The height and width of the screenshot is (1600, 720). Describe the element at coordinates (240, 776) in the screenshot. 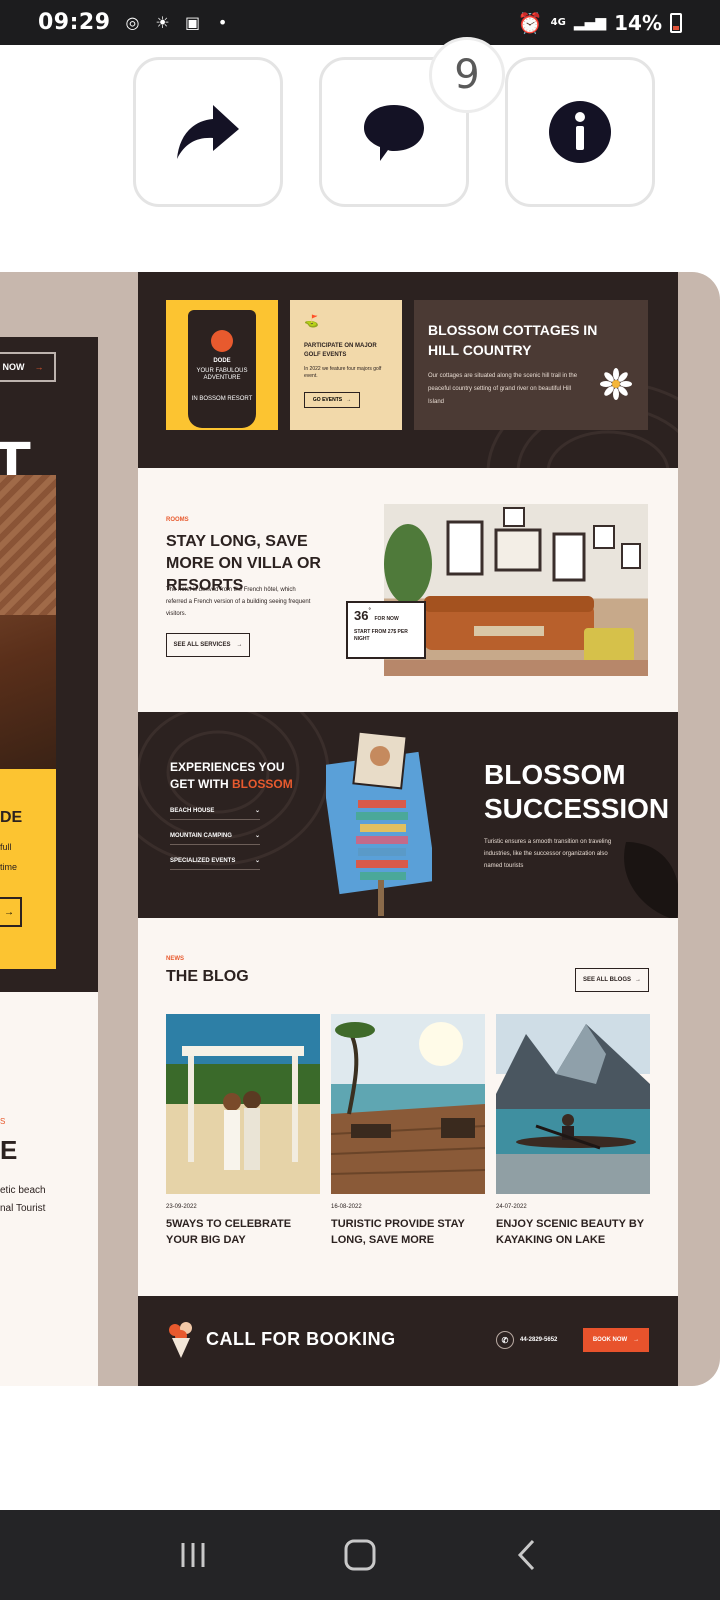

I see `experience-title: EXPERIENCES YOU GET WITH BLOSSOM` at that location.